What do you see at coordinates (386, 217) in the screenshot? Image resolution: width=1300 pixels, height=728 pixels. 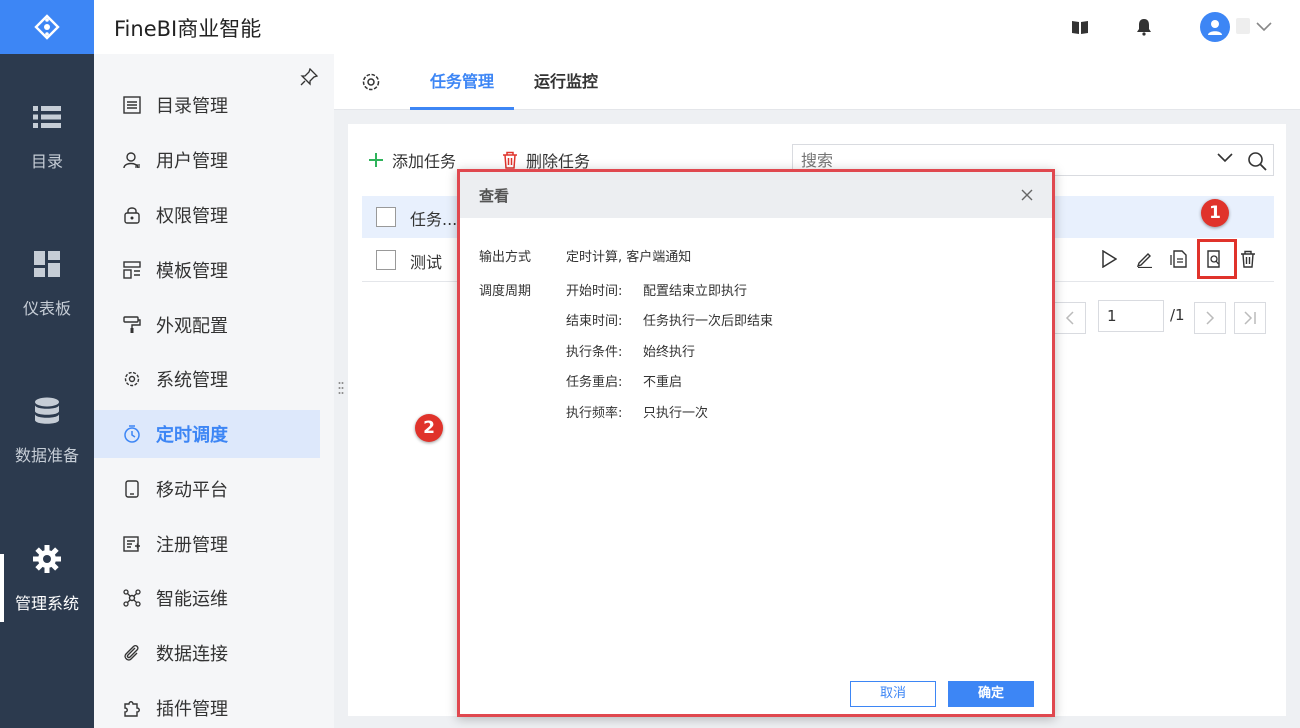 I see `select-all-checkbox` at bounding box center [386, 217].